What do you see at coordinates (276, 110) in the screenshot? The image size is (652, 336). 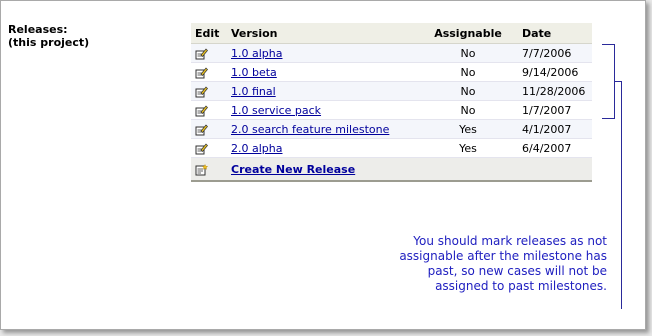 I see `release-link: 1.0 service pack` at bounding box center [276, 110].